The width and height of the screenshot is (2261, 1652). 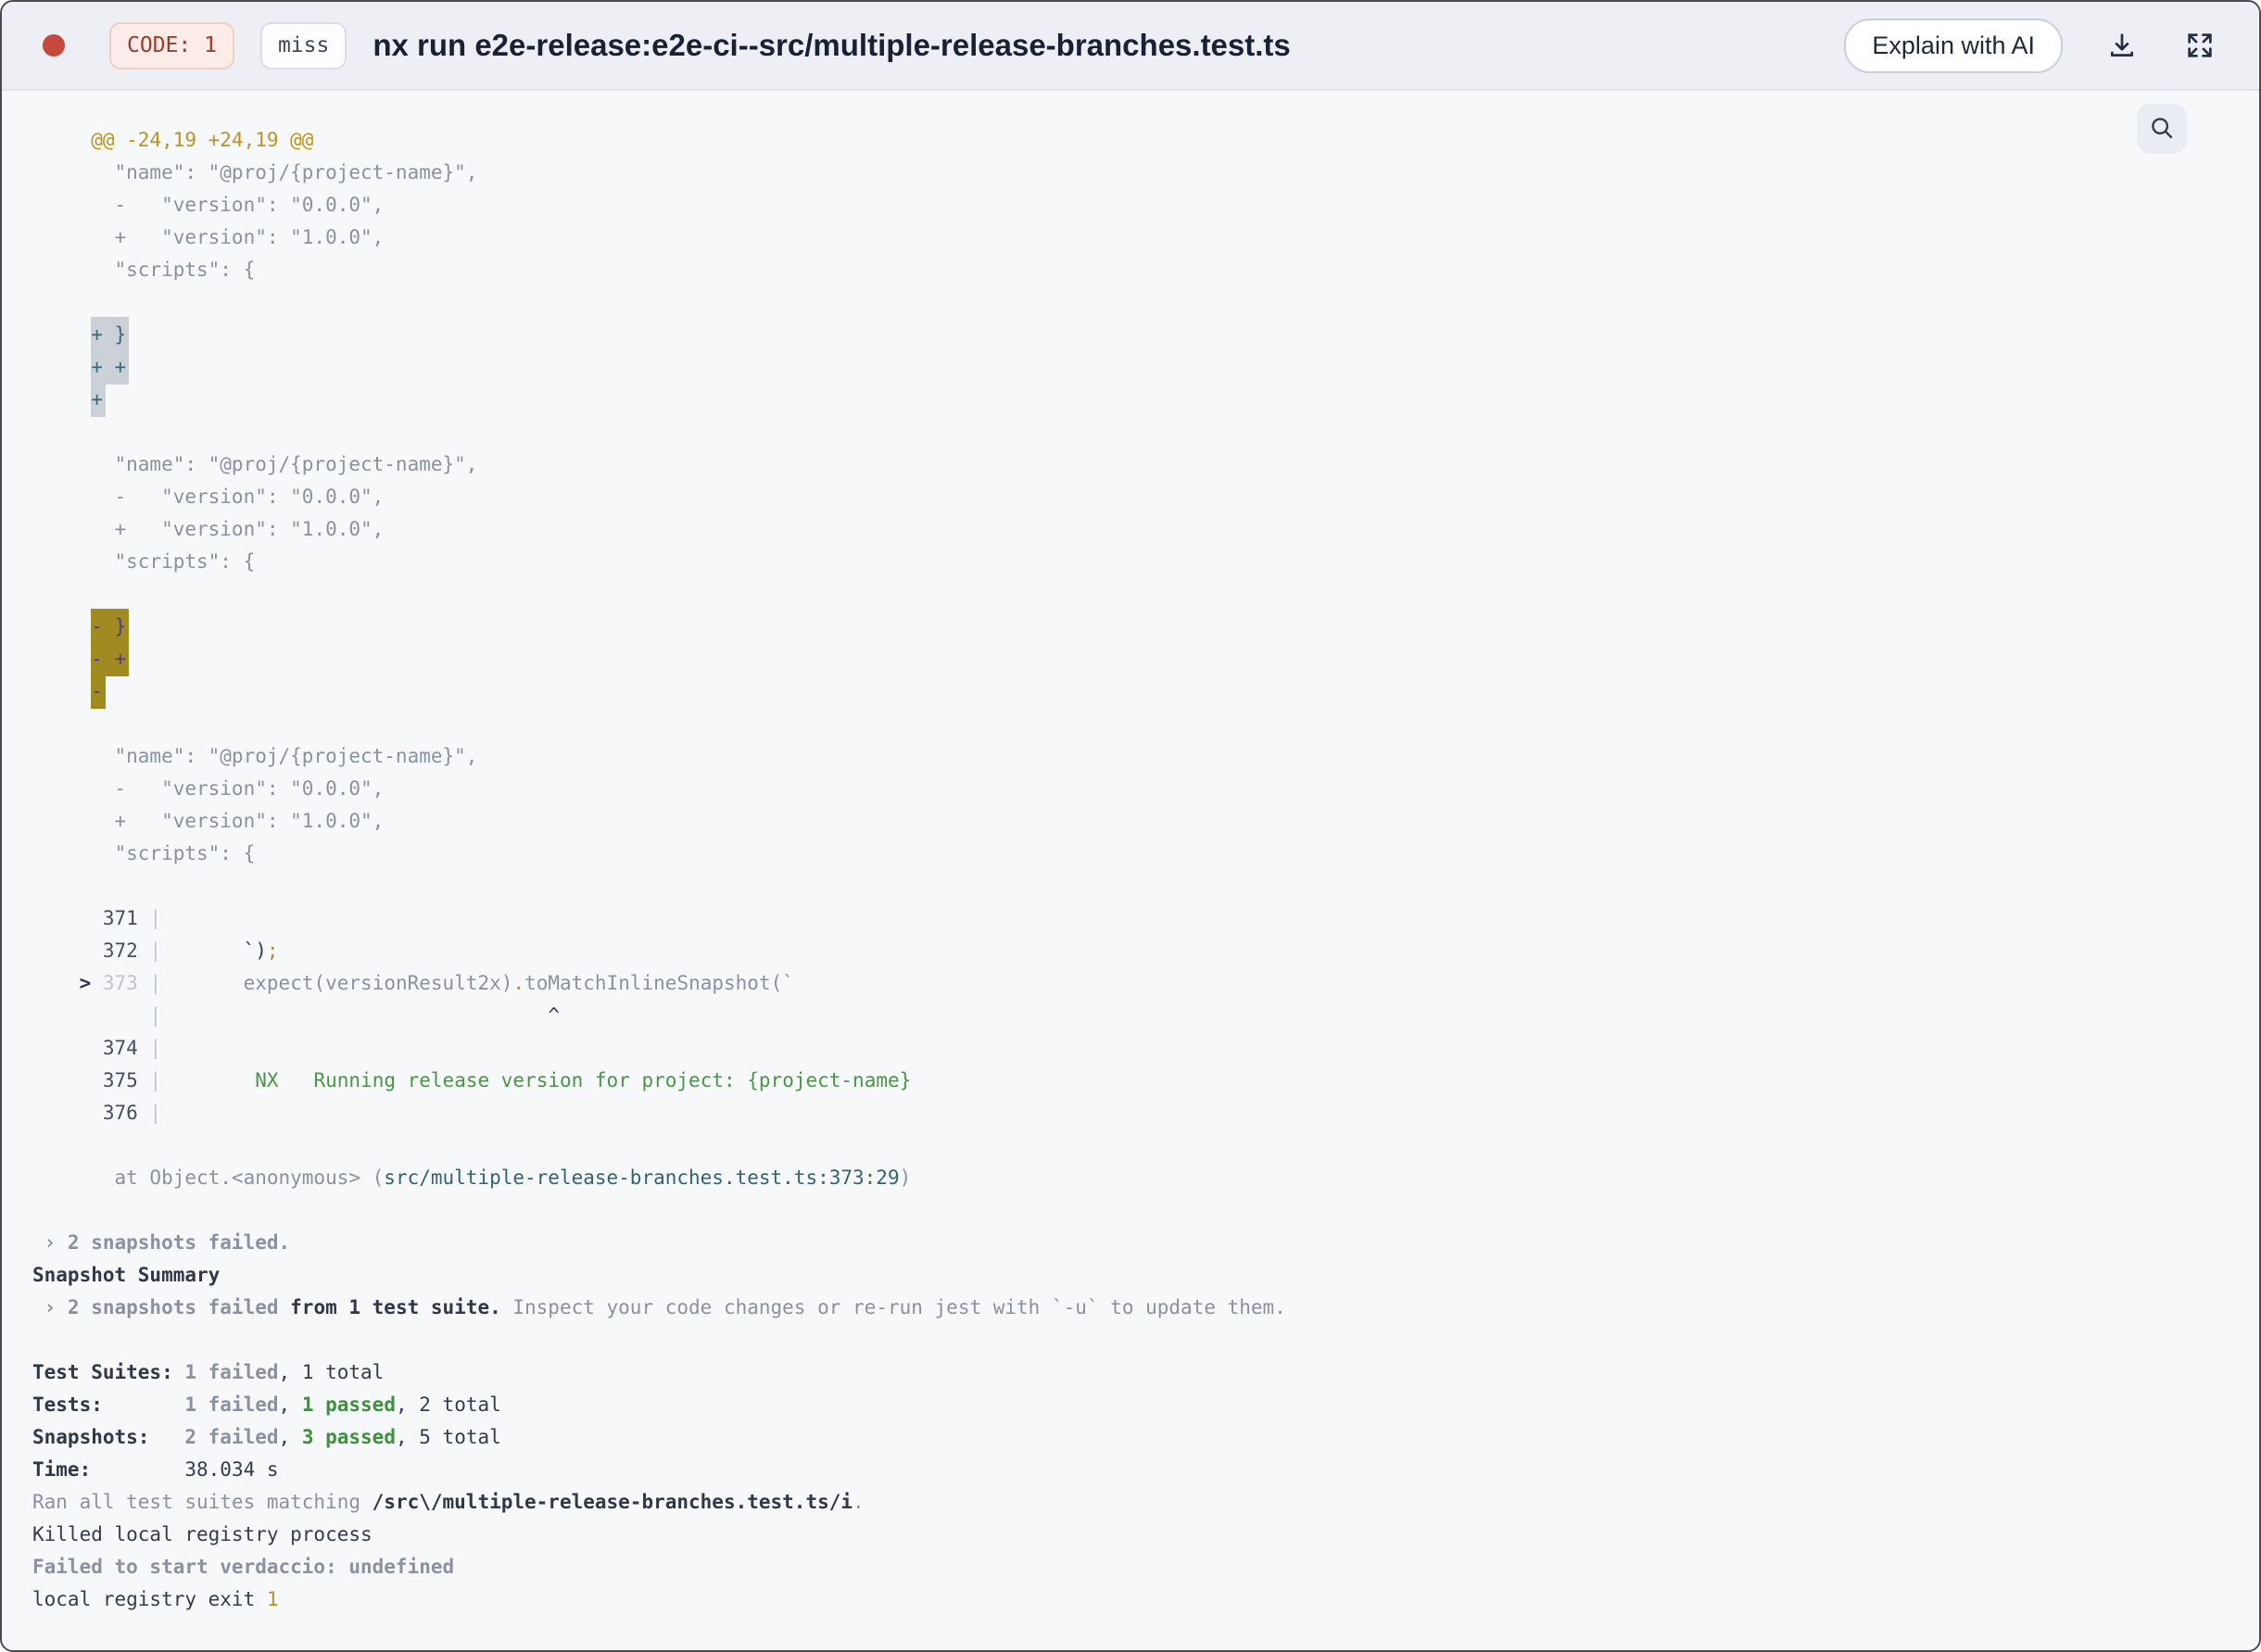 What do you see at coordinates (132, 1113) in the screenshot?
I see `log-line: 376 |` at bounding box center [132, 1113].